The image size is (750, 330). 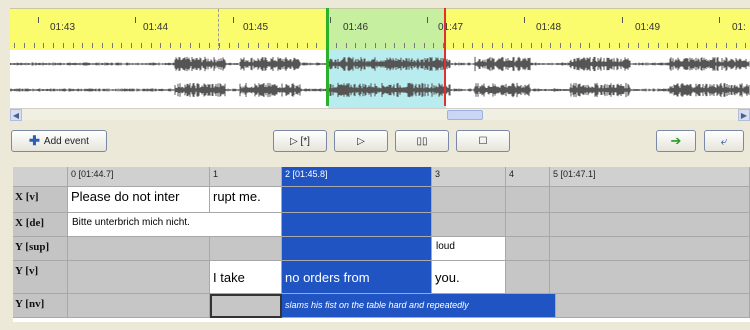 I want to click on event-cell-selected: no orders from, so click(x=357, y=277).